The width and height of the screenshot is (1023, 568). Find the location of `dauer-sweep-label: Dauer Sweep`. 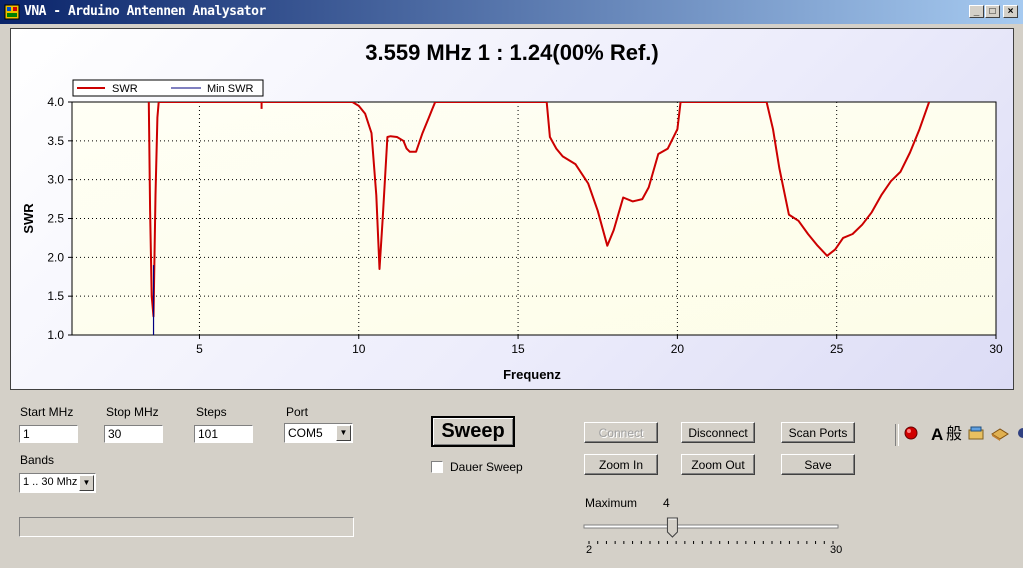

dauer-sweep-label: Dauer Sweep is located at coordinates (486, 467).